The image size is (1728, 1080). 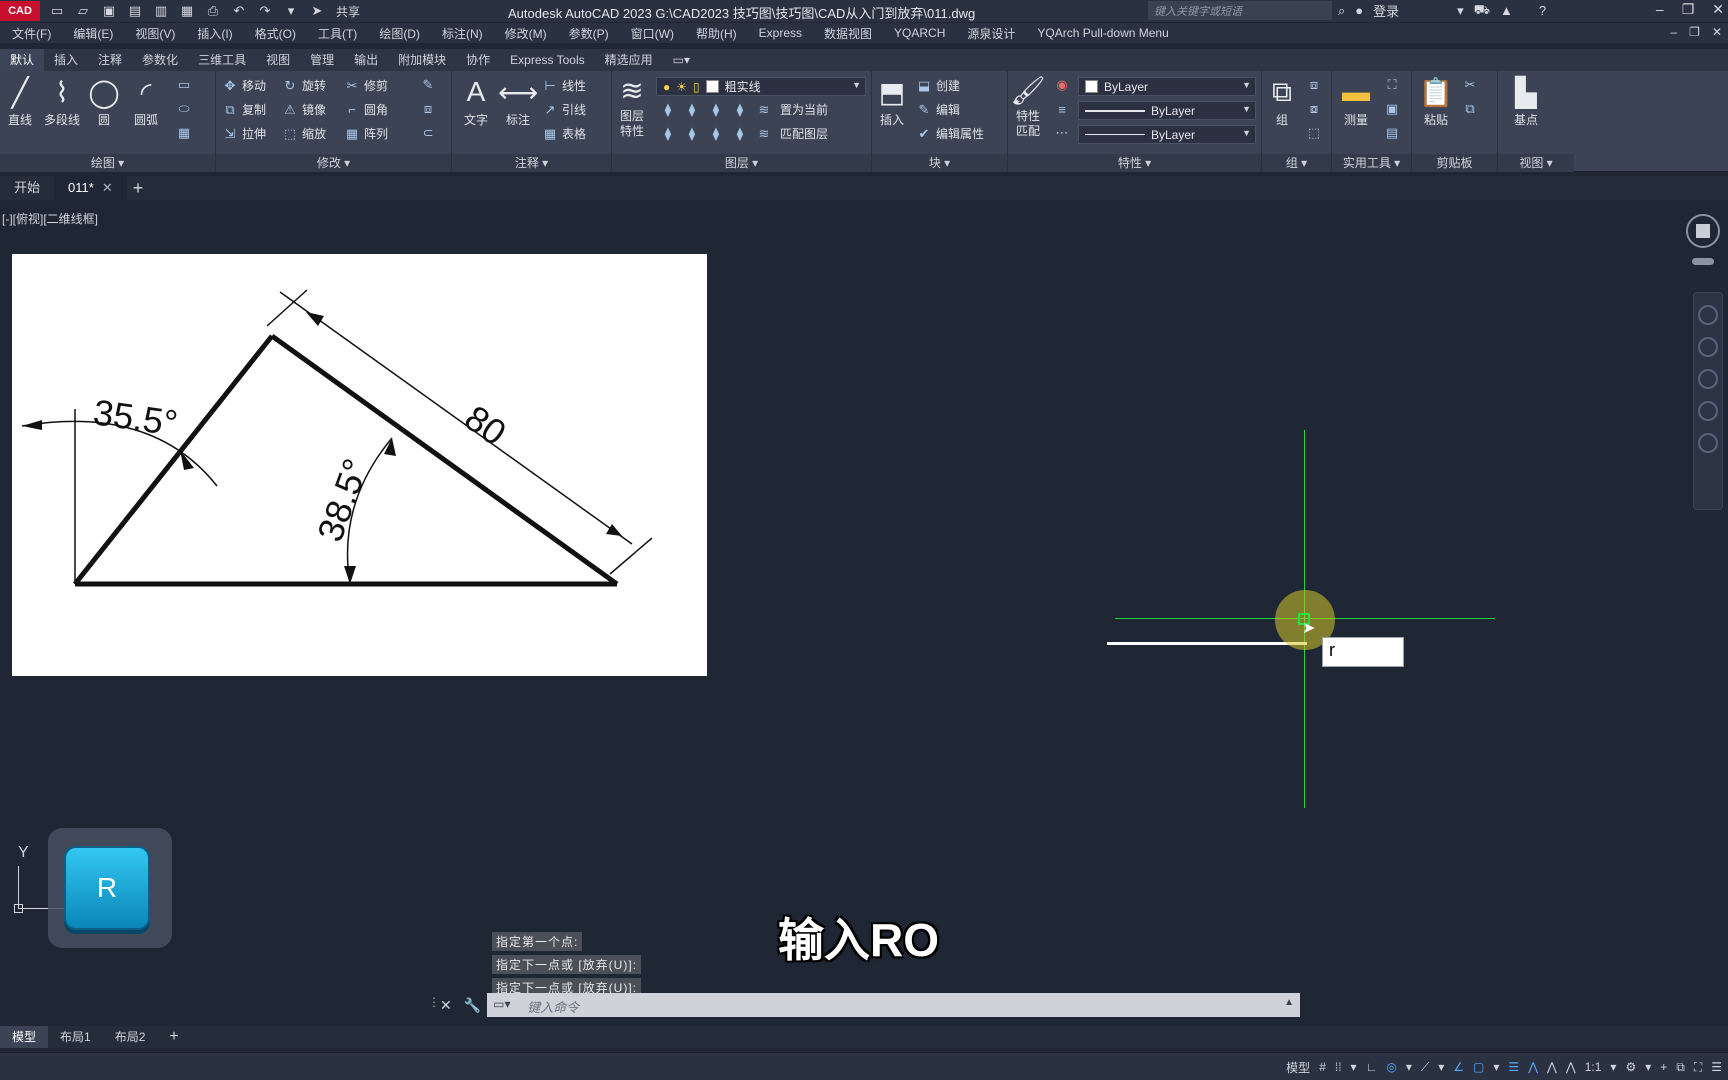 What do you see at coordinates (1513, 1067) in the screenshot?
I see `lineweight-toggle-icon: ☰` at bounding box center [1513, 1067].